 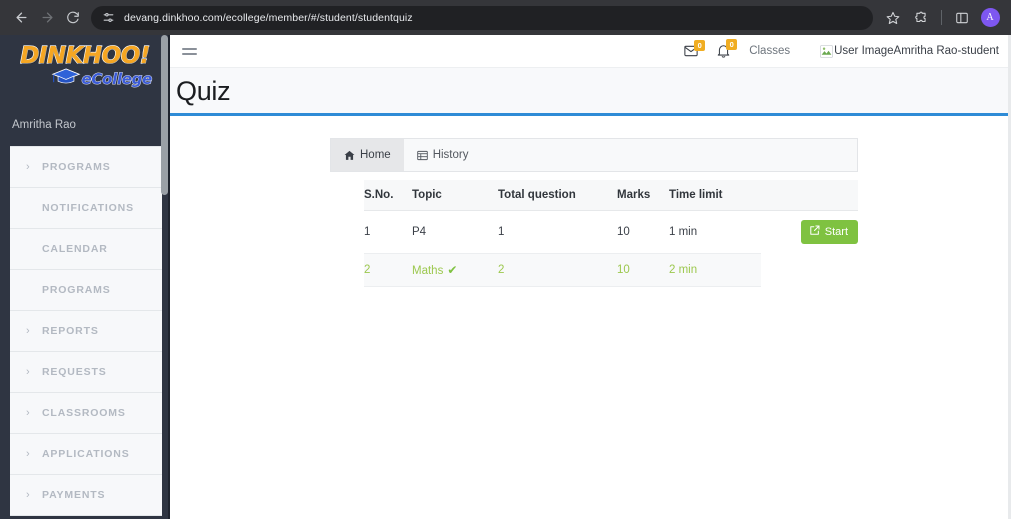 I want to click on browser-actions: A, so click(x=941, y=18).